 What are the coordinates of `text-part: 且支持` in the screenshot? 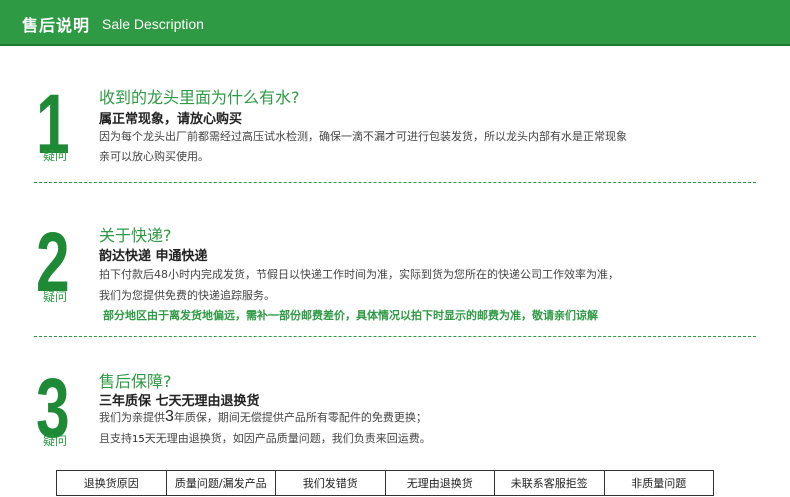 It's located at (115, 438).